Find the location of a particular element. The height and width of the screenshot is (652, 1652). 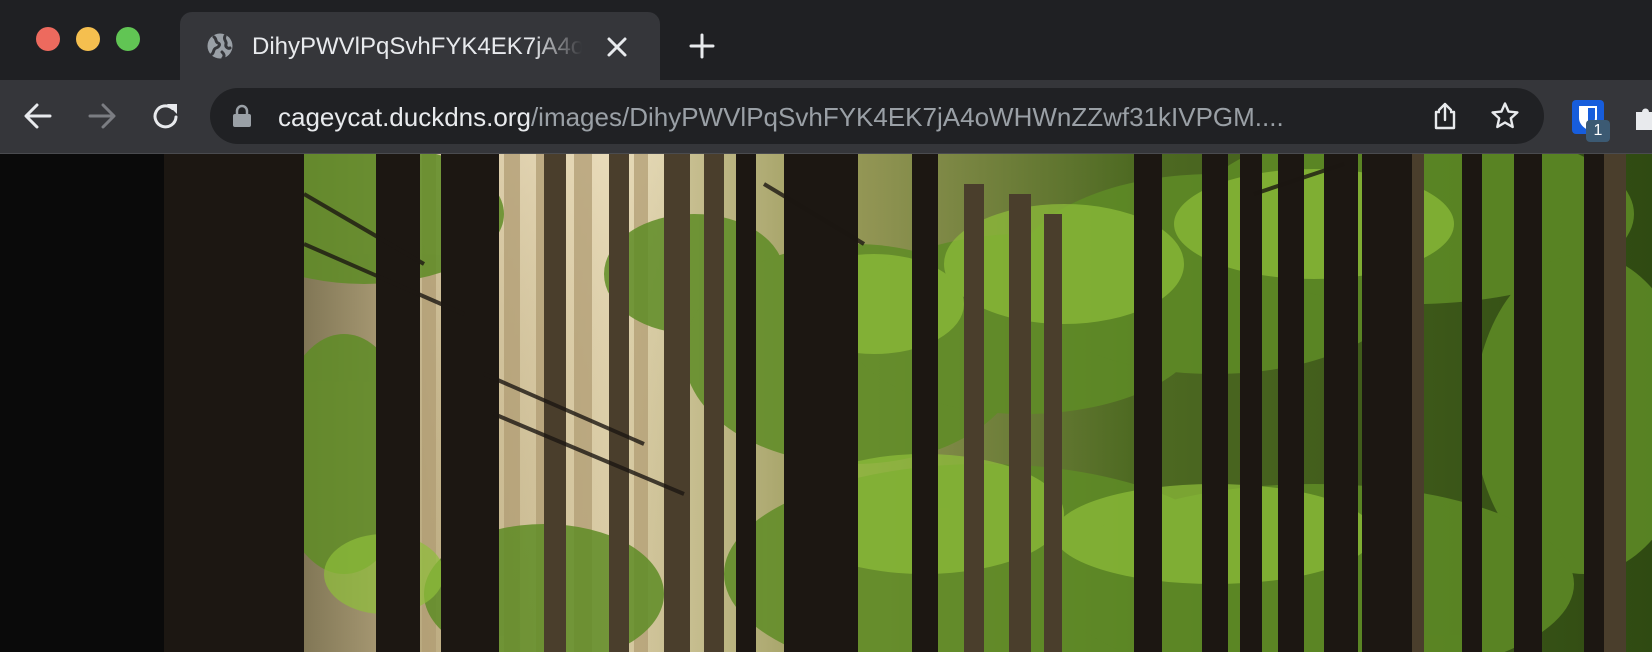

puzzle-piece-icon is located at coordinates (1642, 117).